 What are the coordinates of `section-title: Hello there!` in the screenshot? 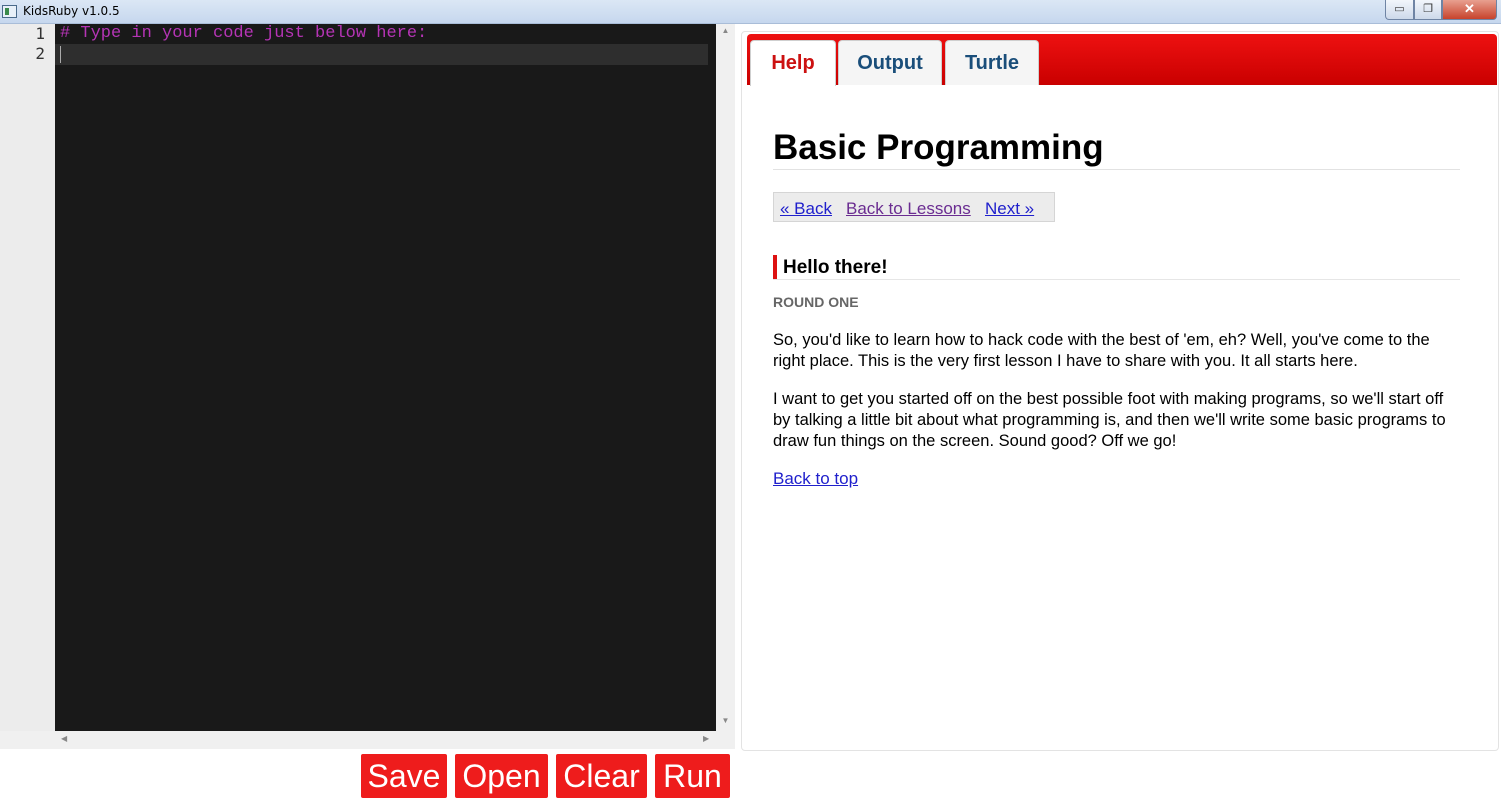 It's located at (835, 267).